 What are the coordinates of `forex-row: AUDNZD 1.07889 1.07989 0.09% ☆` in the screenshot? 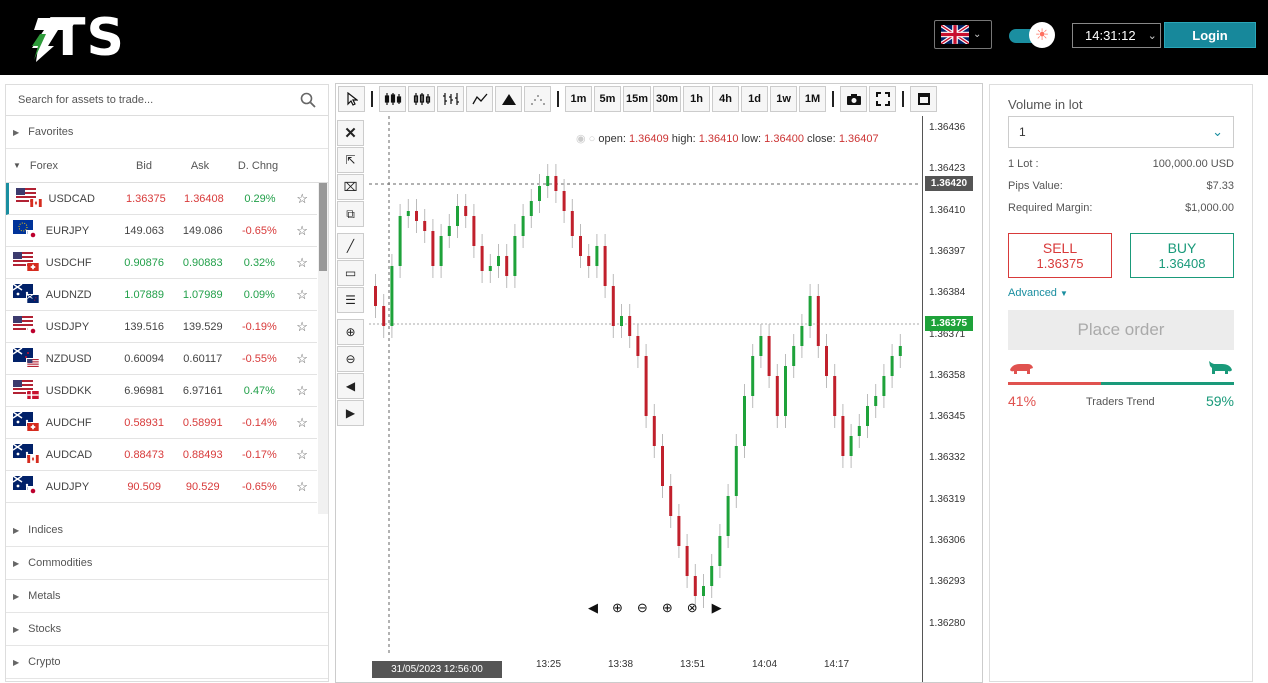 It's located at (161, 295).